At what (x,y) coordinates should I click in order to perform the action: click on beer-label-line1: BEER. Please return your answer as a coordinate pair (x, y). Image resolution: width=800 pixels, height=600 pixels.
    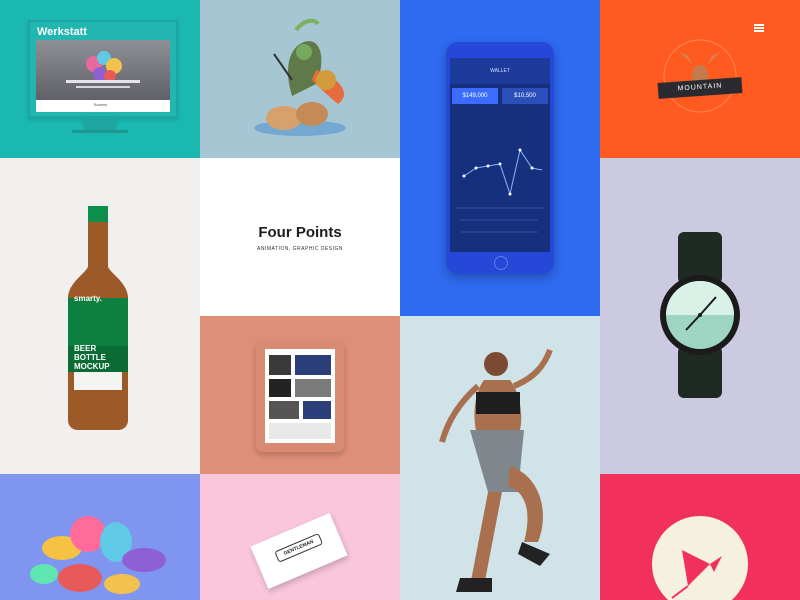
    Looking at the image, I should click on (85, 348).